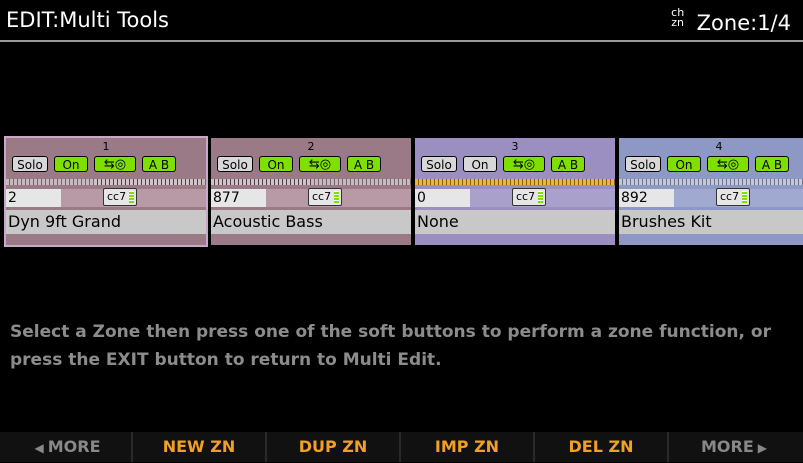 The image size is (803, 463). Describe the element at coordinates (711, 191) in the screenshot. I see `zone-card-4: 4 Solo On ⇆◎ A B 892 cc7 Brushes Kit` at that location.